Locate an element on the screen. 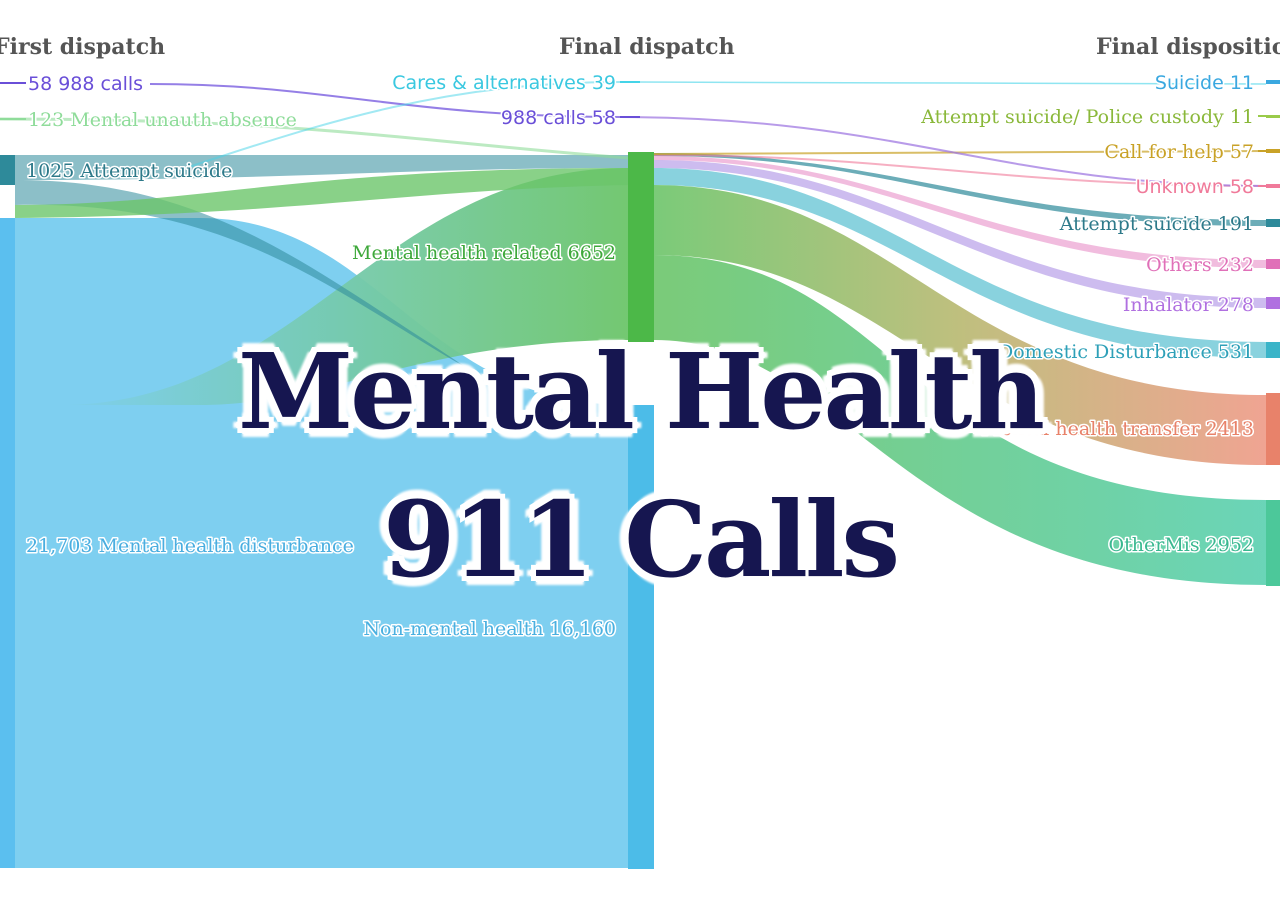  column-header-first-dispatch: First dispatch is located at coordinates (83, 47).